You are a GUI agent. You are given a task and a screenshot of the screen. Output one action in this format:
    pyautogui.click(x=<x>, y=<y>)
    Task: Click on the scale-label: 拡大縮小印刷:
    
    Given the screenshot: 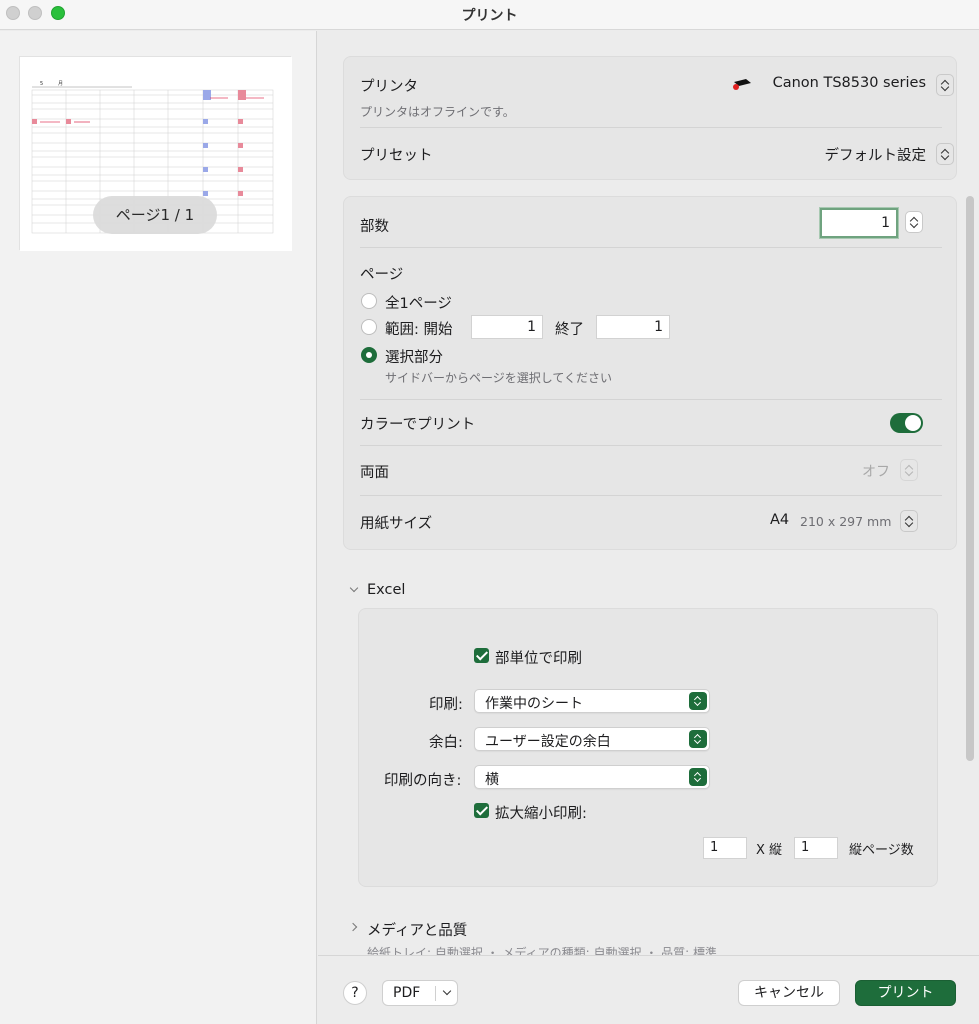 What is the action you would take?
    pyautogui.click(x=541, y=814)
    